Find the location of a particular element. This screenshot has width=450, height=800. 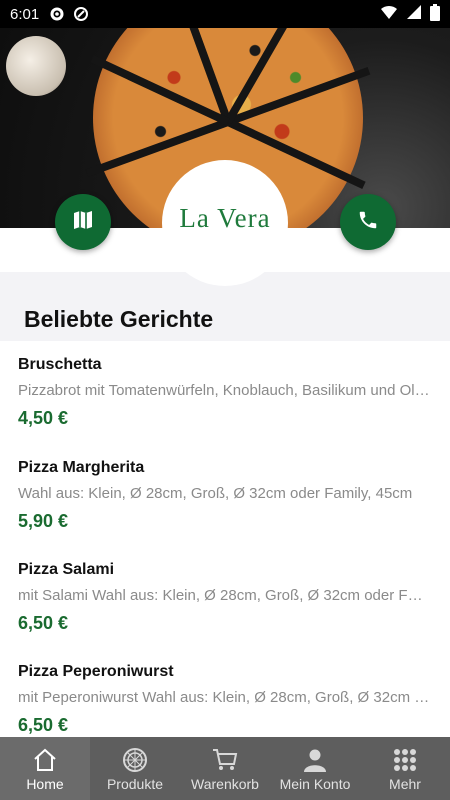

settings-gear-icon is located at coordinates (57, 14).